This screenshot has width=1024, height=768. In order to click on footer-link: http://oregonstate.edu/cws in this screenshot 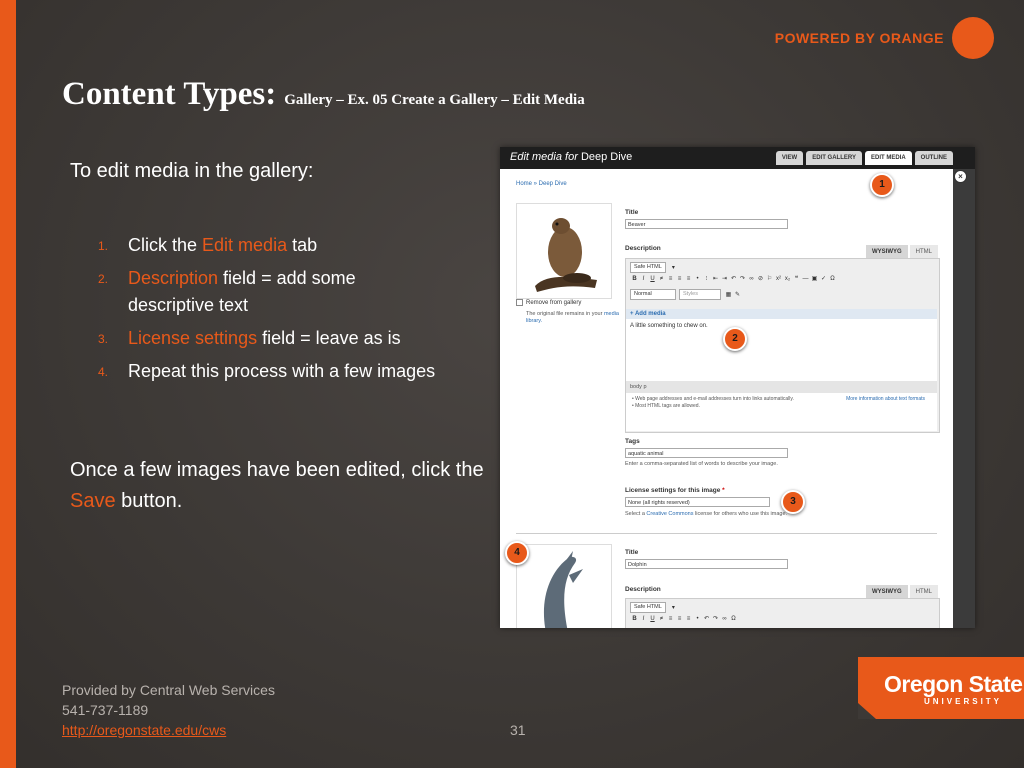, I will do `click(144, 730)`.